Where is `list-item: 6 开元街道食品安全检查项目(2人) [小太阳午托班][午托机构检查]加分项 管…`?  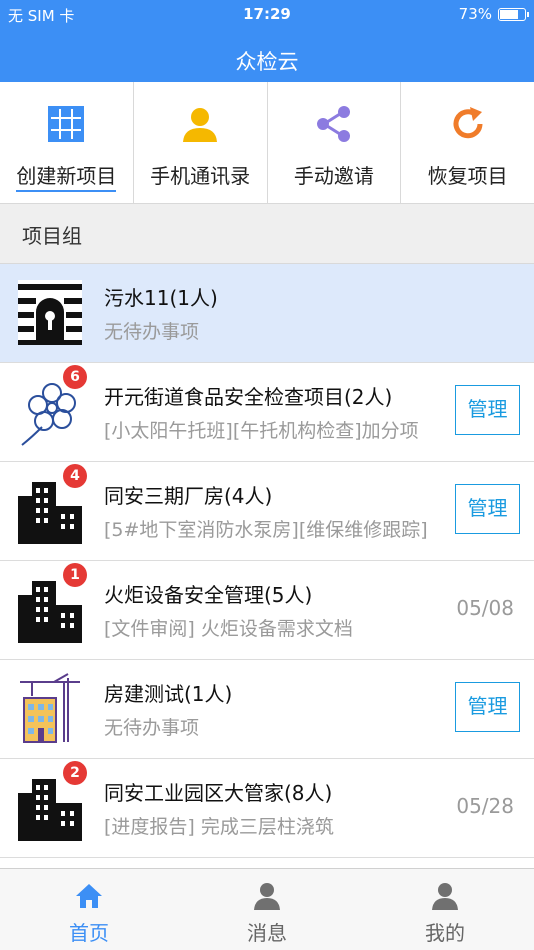
list-item: 6 开元街道食品安全检查项目(2人) [小太阳午托班][午托机构检查]加分项 管… is located at coordinates (267, 412).